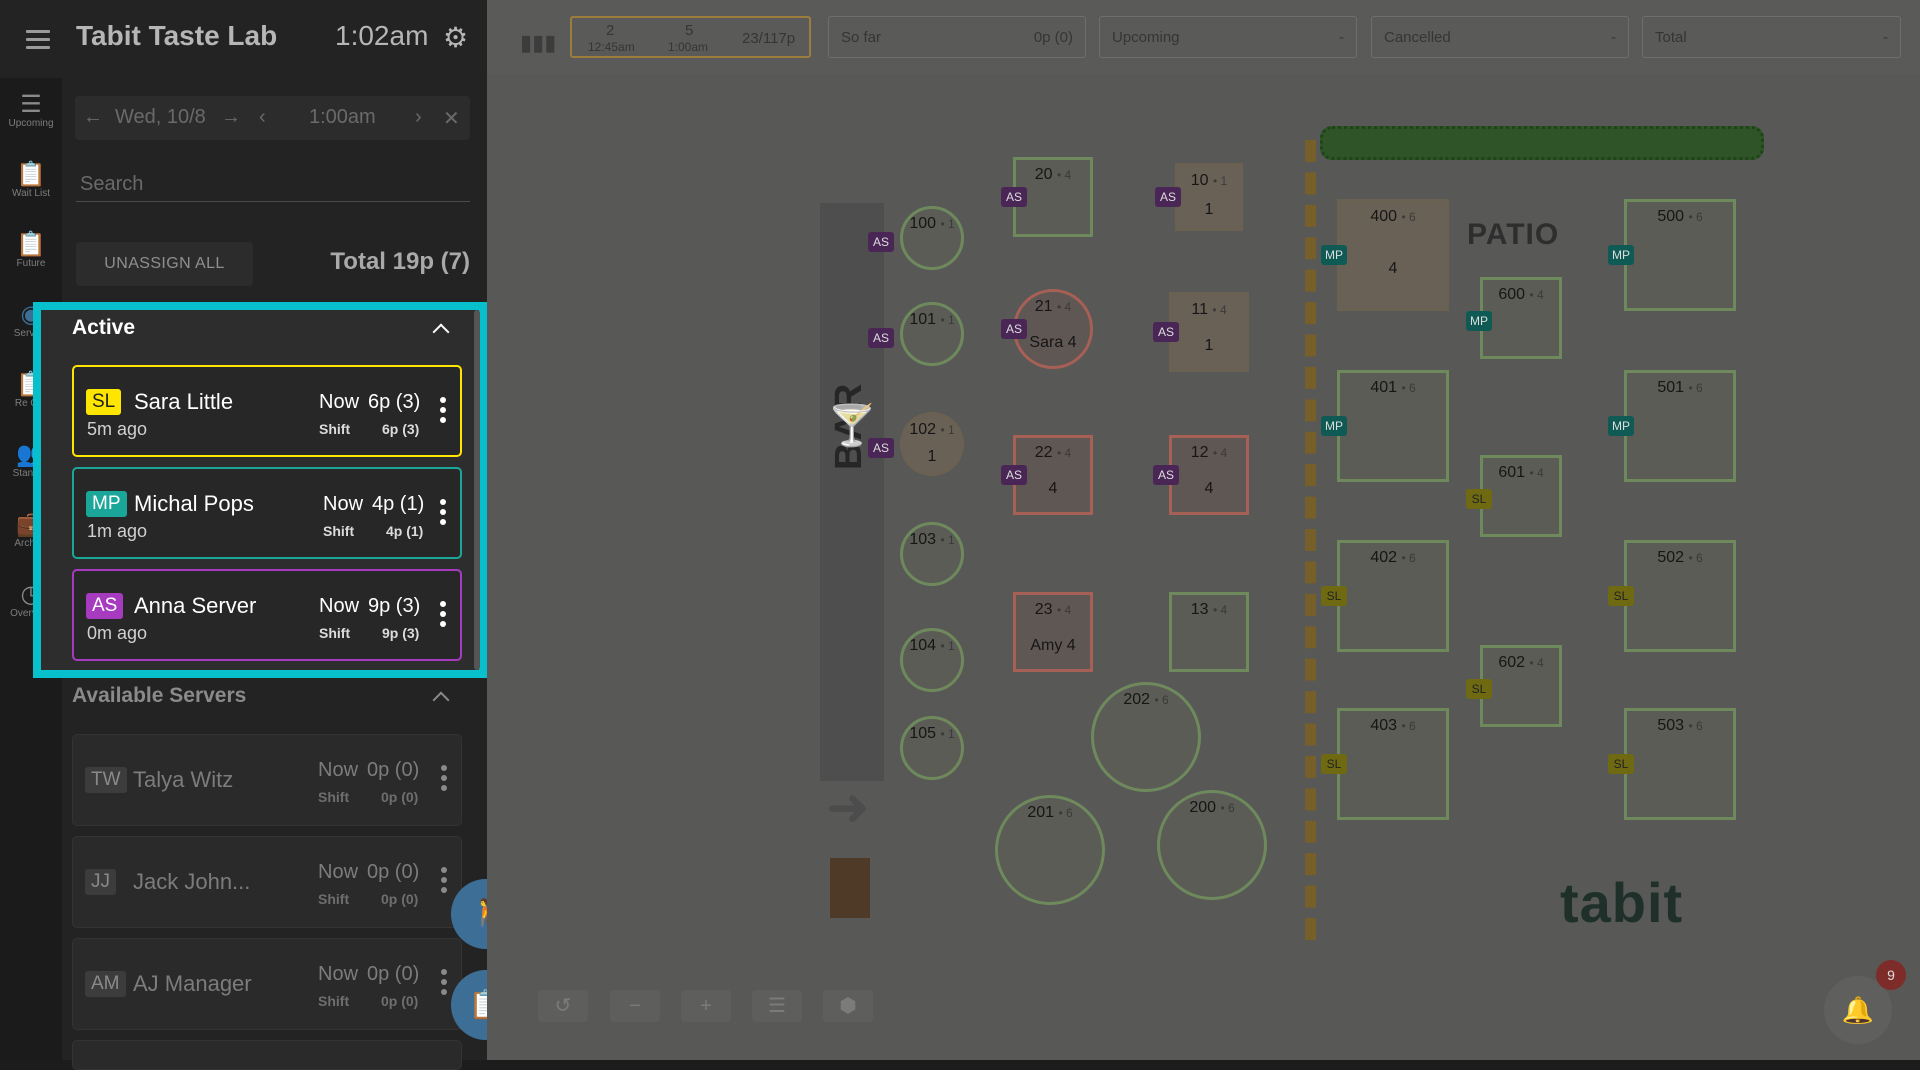  Describe the element at coordinates (267, 1055) in the screenshot. I see `server-card` at that location.